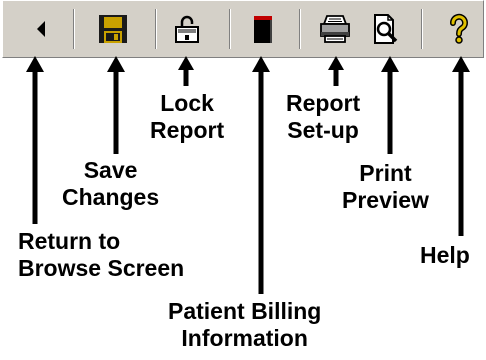  What do you see at coordinates (385, 200) in the screenshot?
I see `print-preview-line2: Preview` at bounding box center [385, 200].